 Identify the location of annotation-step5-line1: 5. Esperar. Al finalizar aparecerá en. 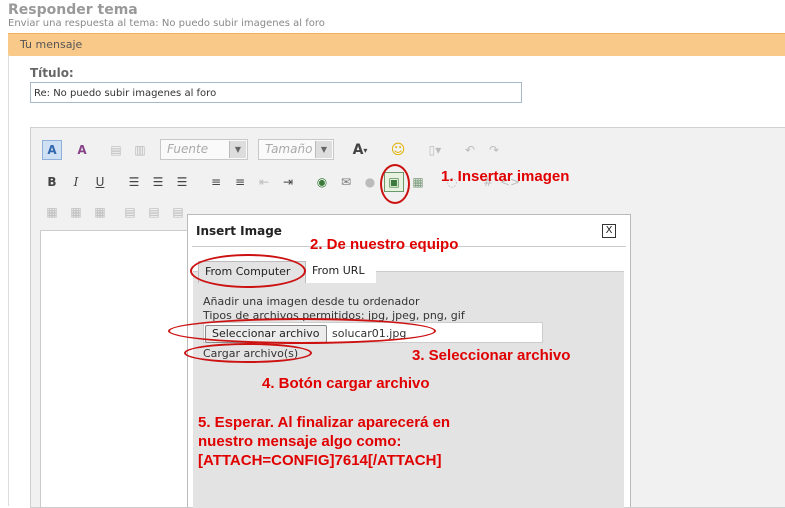
(324, 422).